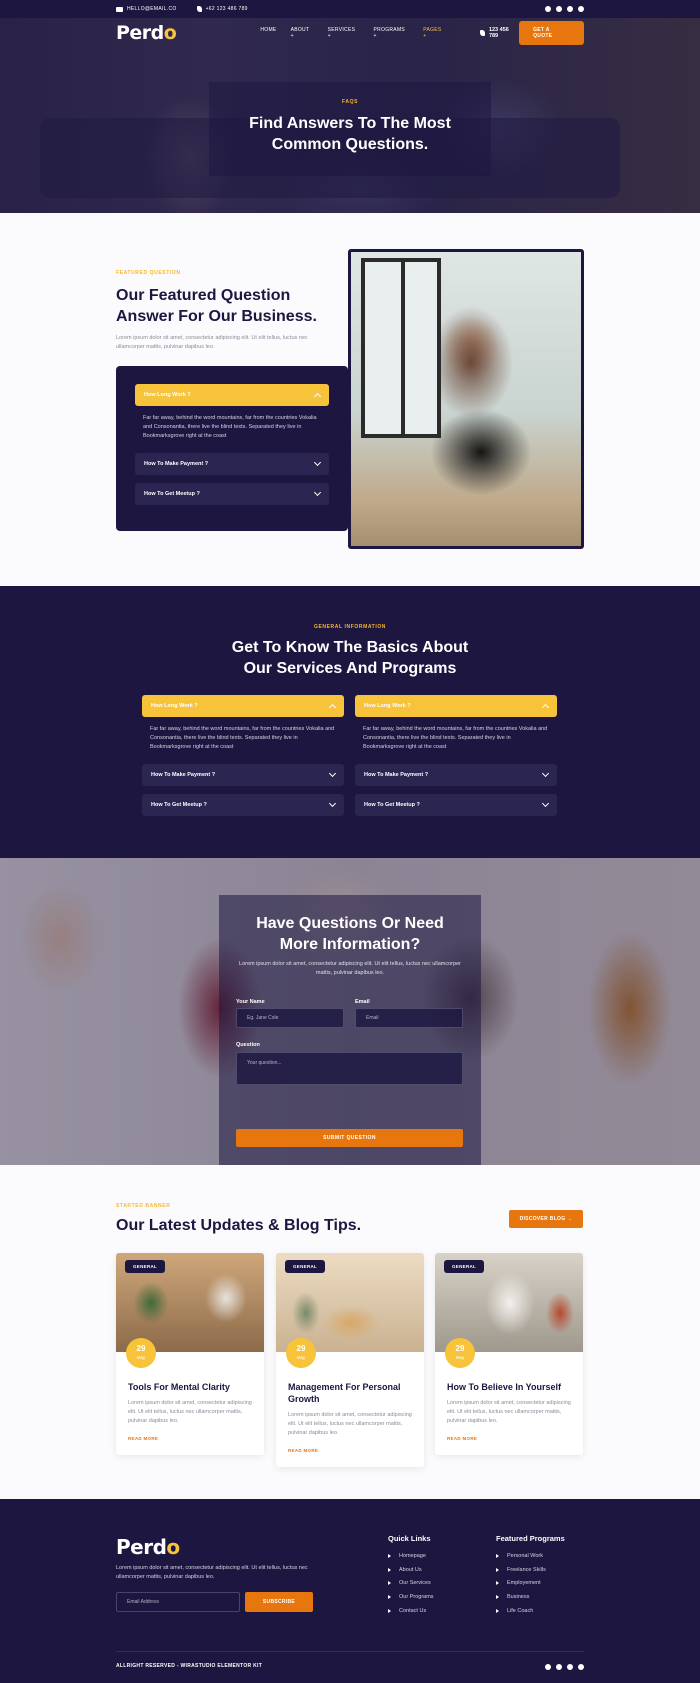  Describe the element at coordinates (530, 1611) in the screenshot. I see `footer-link: Life Coach` at that location.